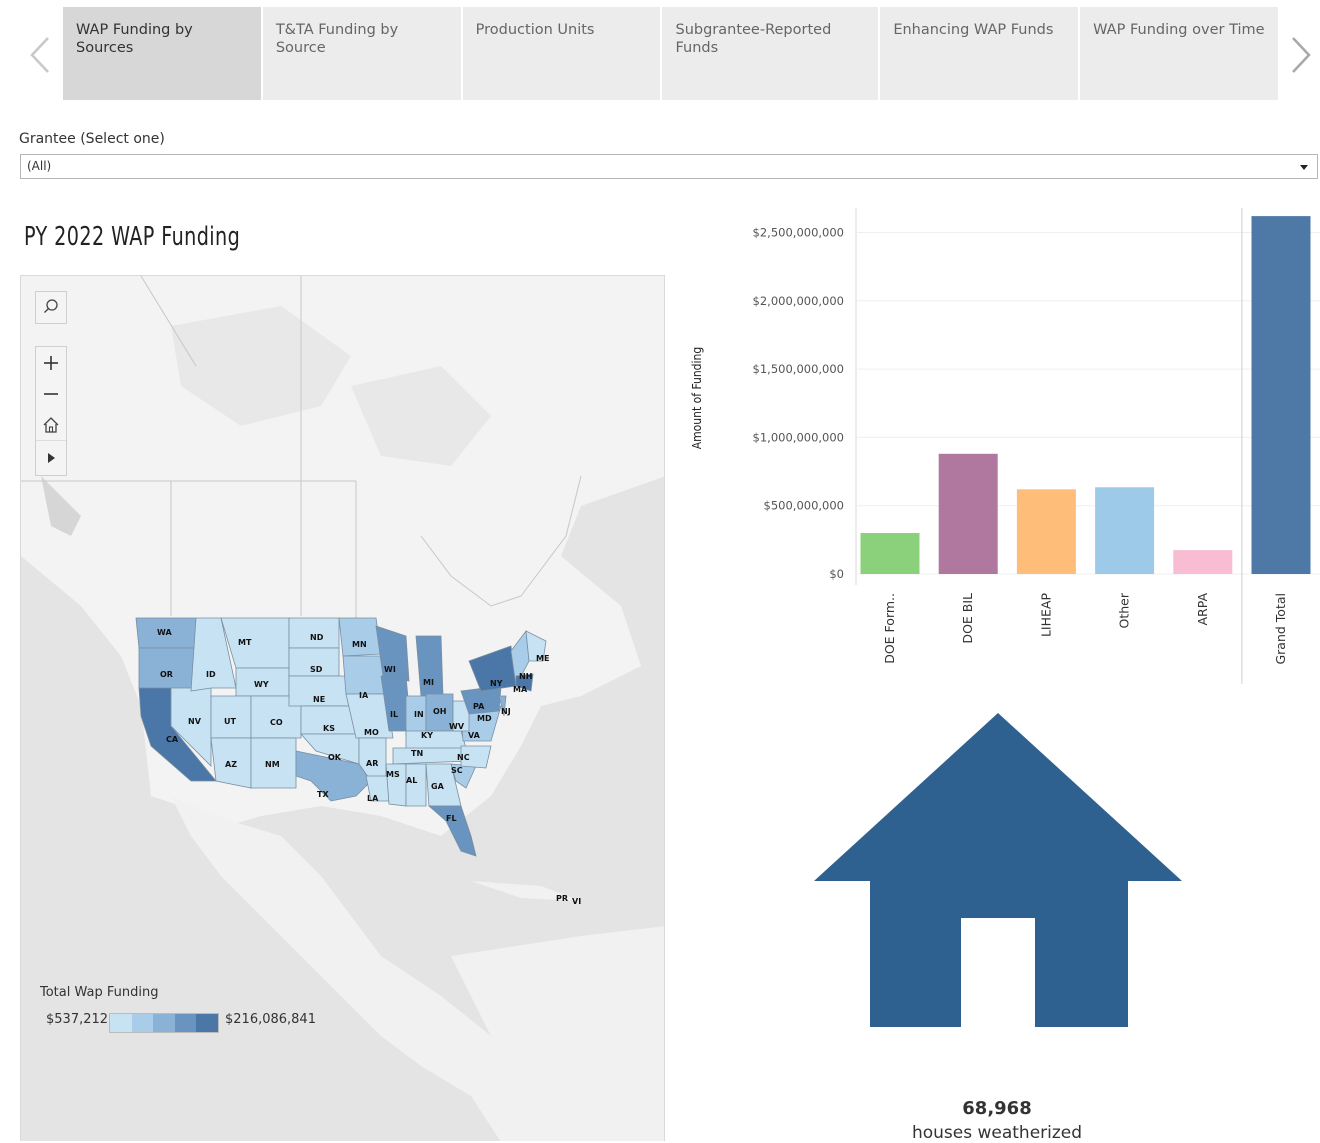  I want to click on state-label: CA, so click(172, 739).